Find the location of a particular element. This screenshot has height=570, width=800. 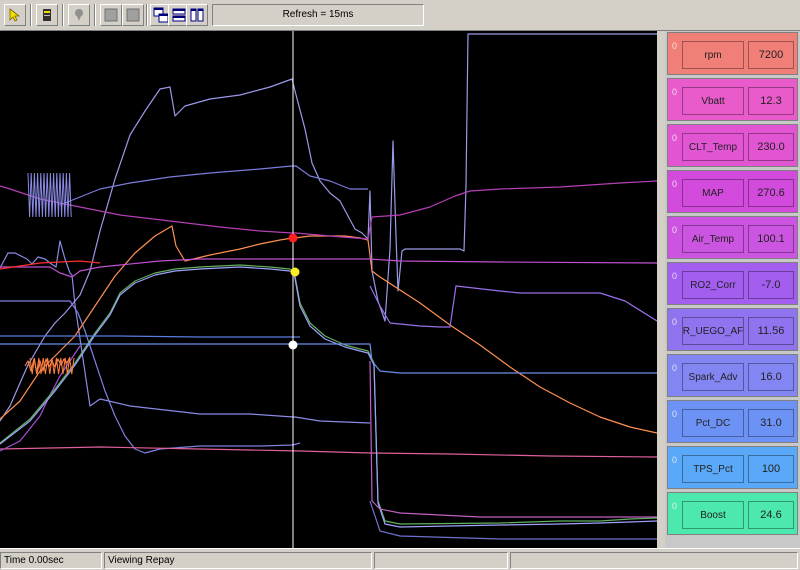

tile-vertical-button is located at coordinates (197, 15).